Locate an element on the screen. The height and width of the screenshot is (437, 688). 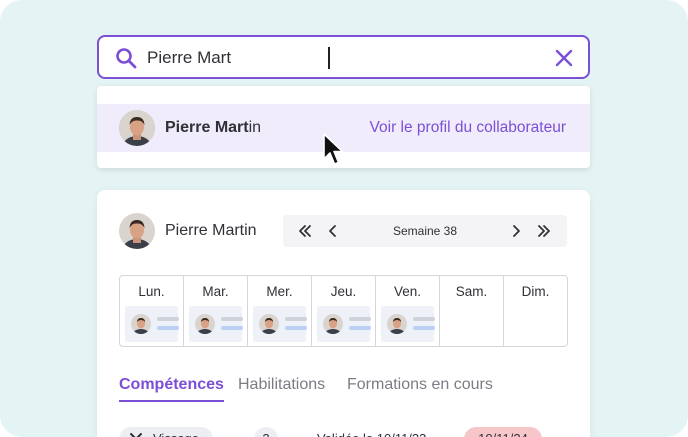
level-badge: 2 is located at coordinates (266, 432).